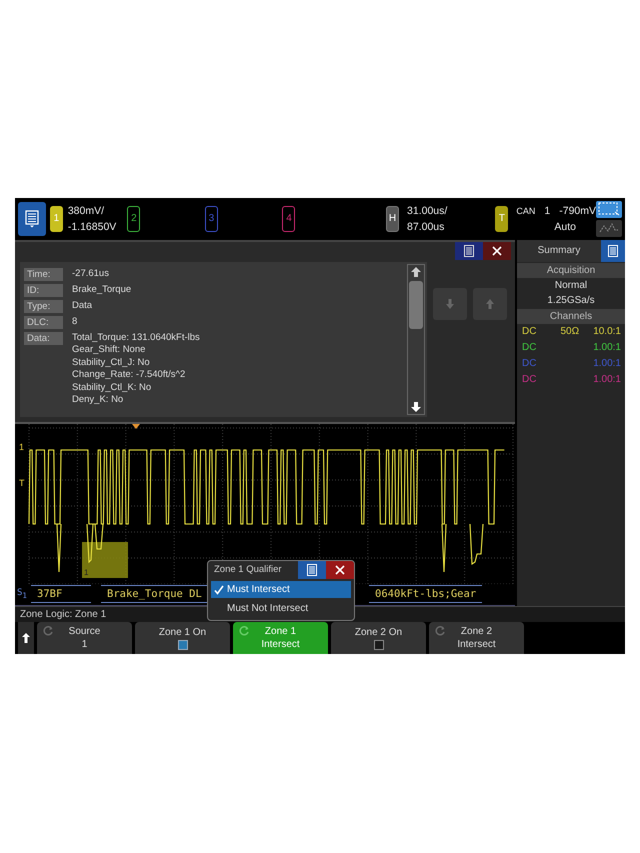 This screenshot has width=640, height=853. What do you see at coordinates (476, 638) in the screenshot?
I see `softkey: Zone 2 Intersect` at bounding box center [476, 638].